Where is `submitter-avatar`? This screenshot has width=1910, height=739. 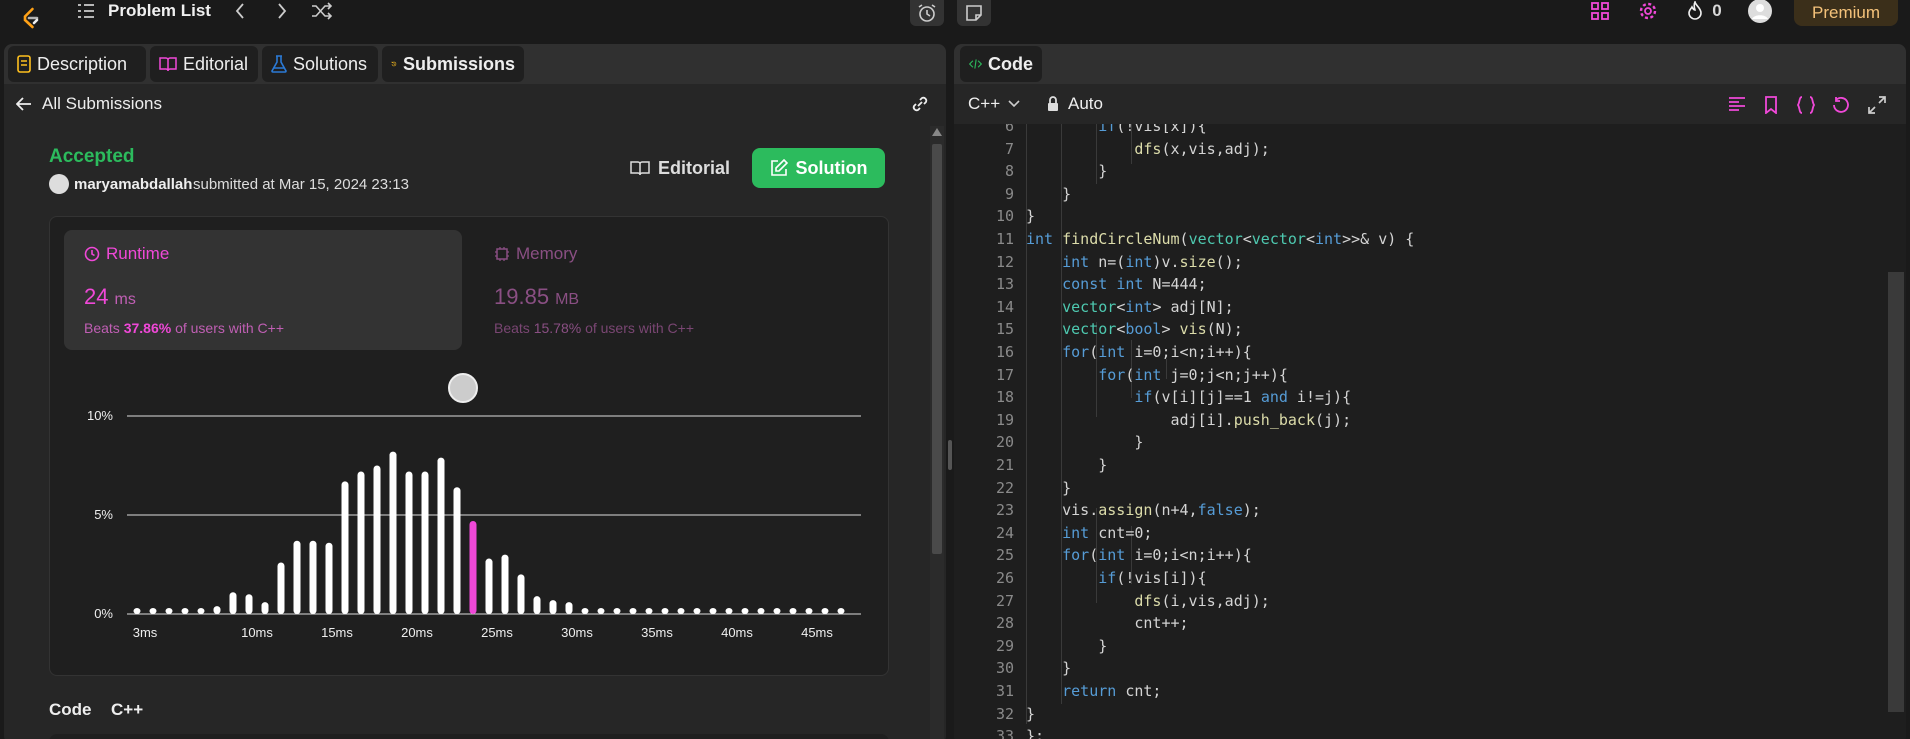
submitter-avatar is located at coordinates (59, 184).